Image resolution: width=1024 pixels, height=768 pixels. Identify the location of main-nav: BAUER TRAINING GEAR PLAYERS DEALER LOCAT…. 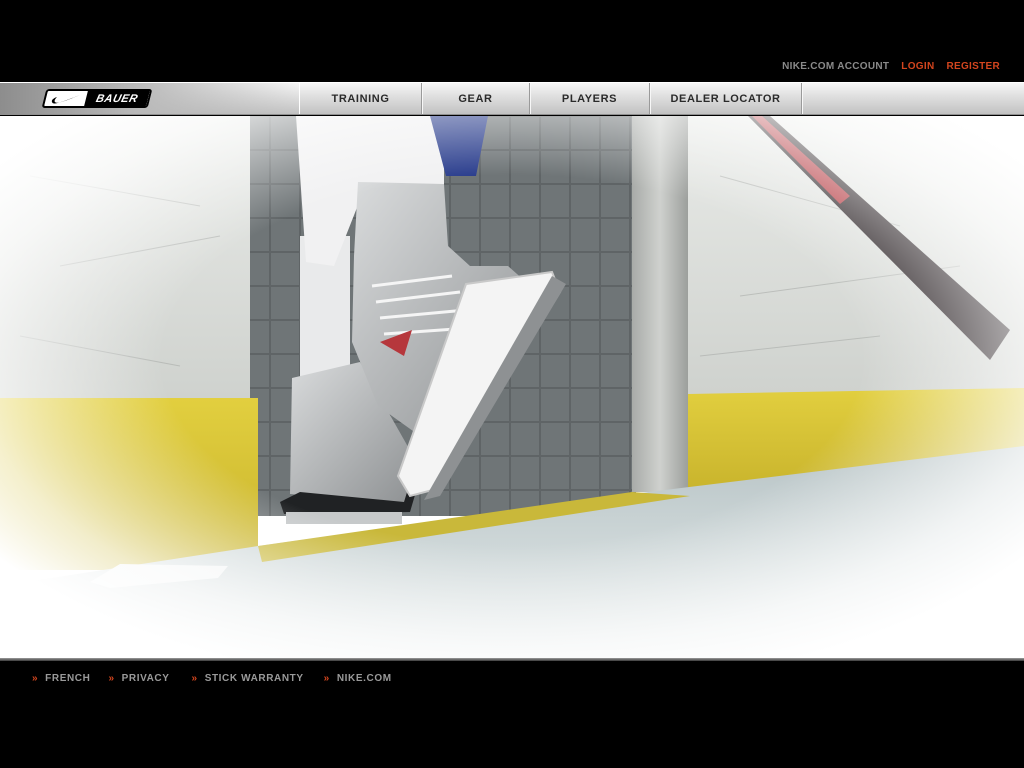
(512, 98).